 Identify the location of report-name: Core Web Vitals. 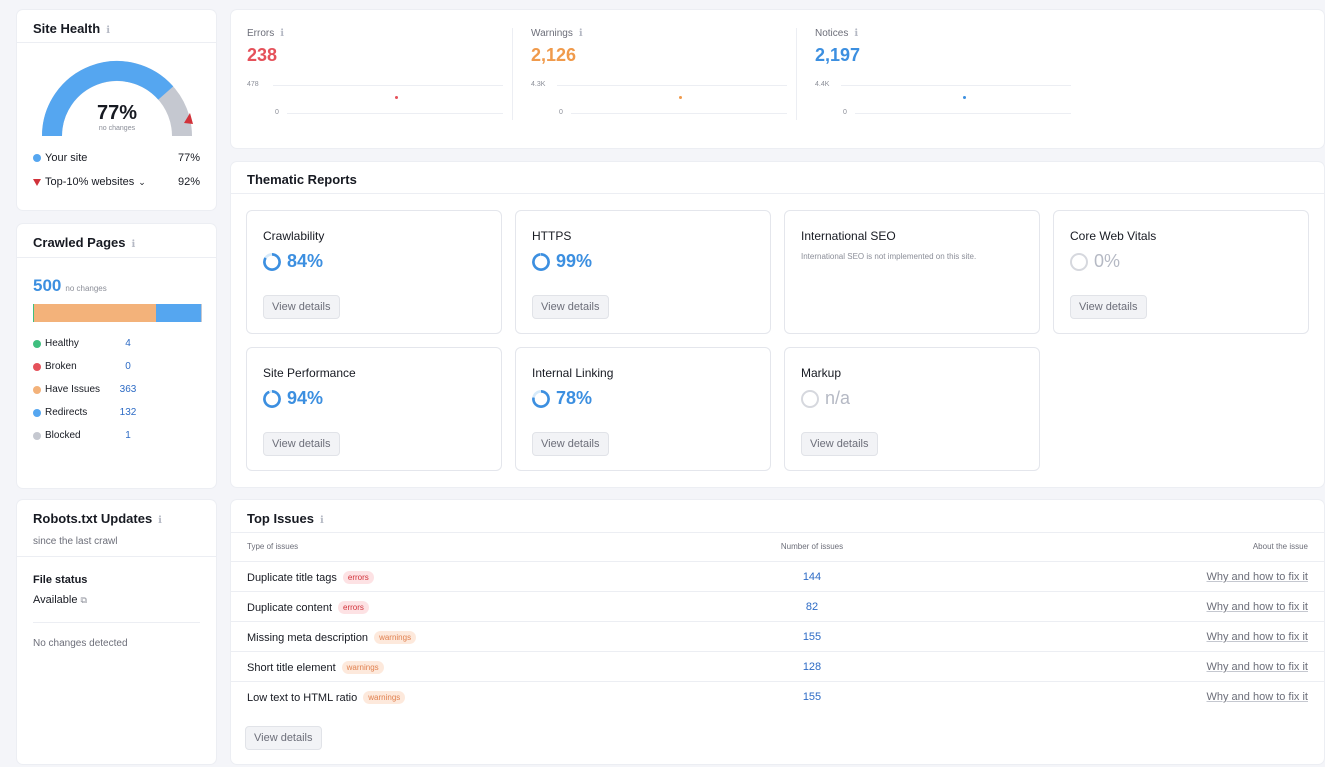
(1113, 236).